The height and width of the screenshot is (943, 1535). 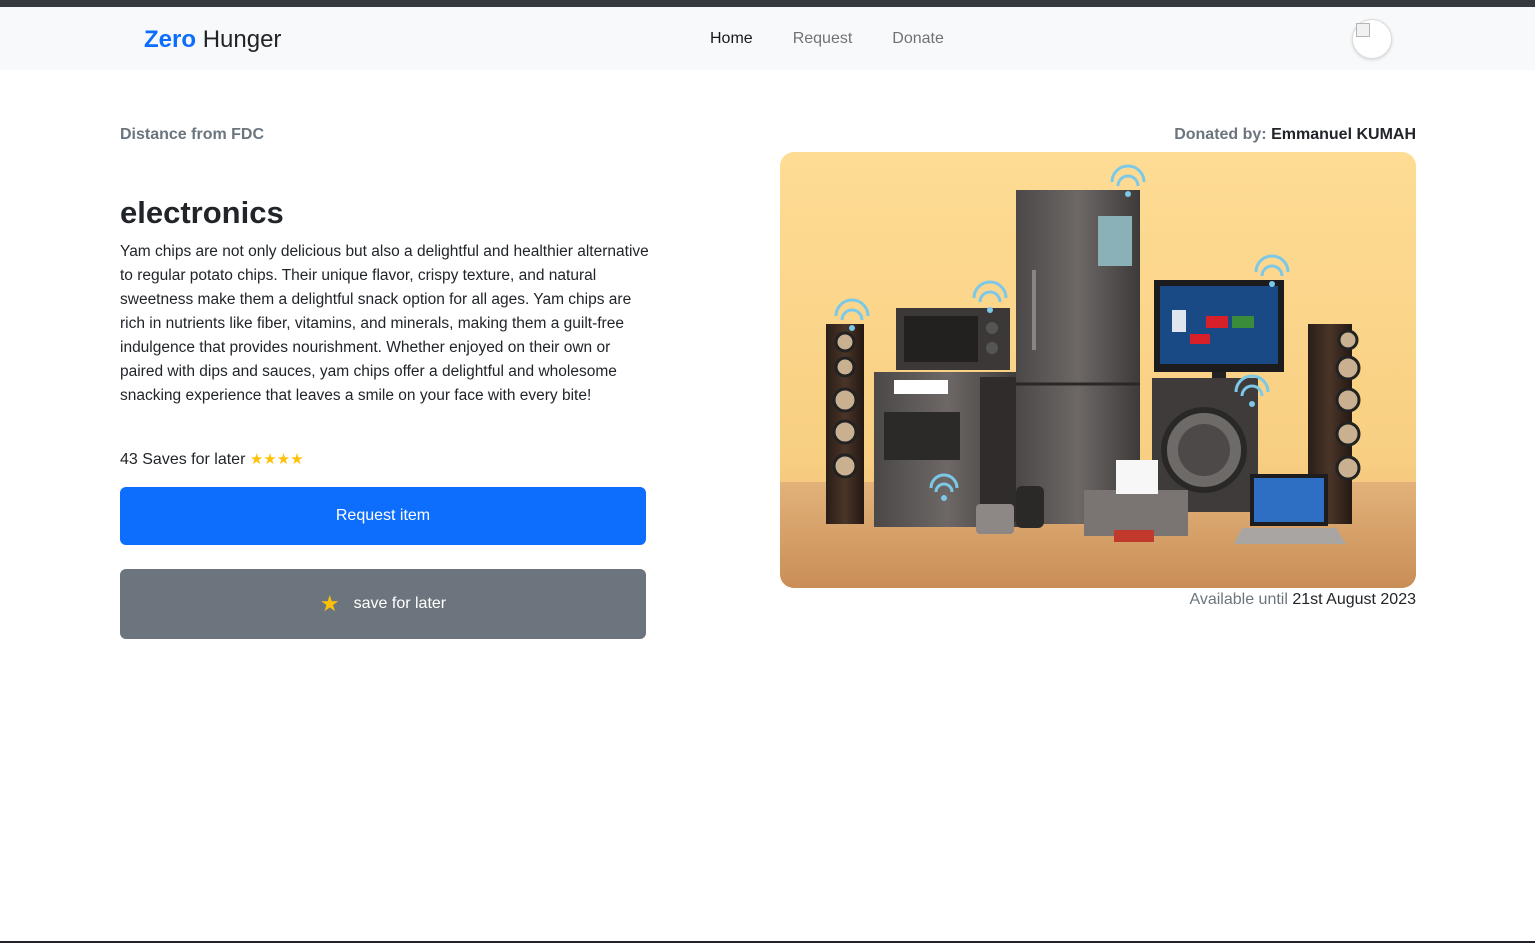 What do you see at coordinates (918, 39) in the screenshot?
I see `nav-link-donate: Donate` at bounding box center [918, 39].